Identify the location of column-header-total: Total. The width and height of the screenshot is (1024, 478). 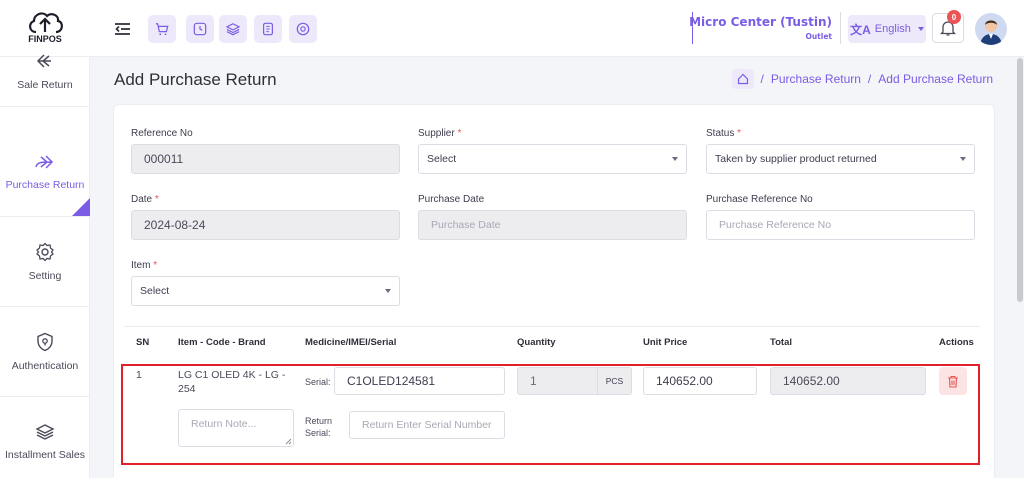
(781, 342).